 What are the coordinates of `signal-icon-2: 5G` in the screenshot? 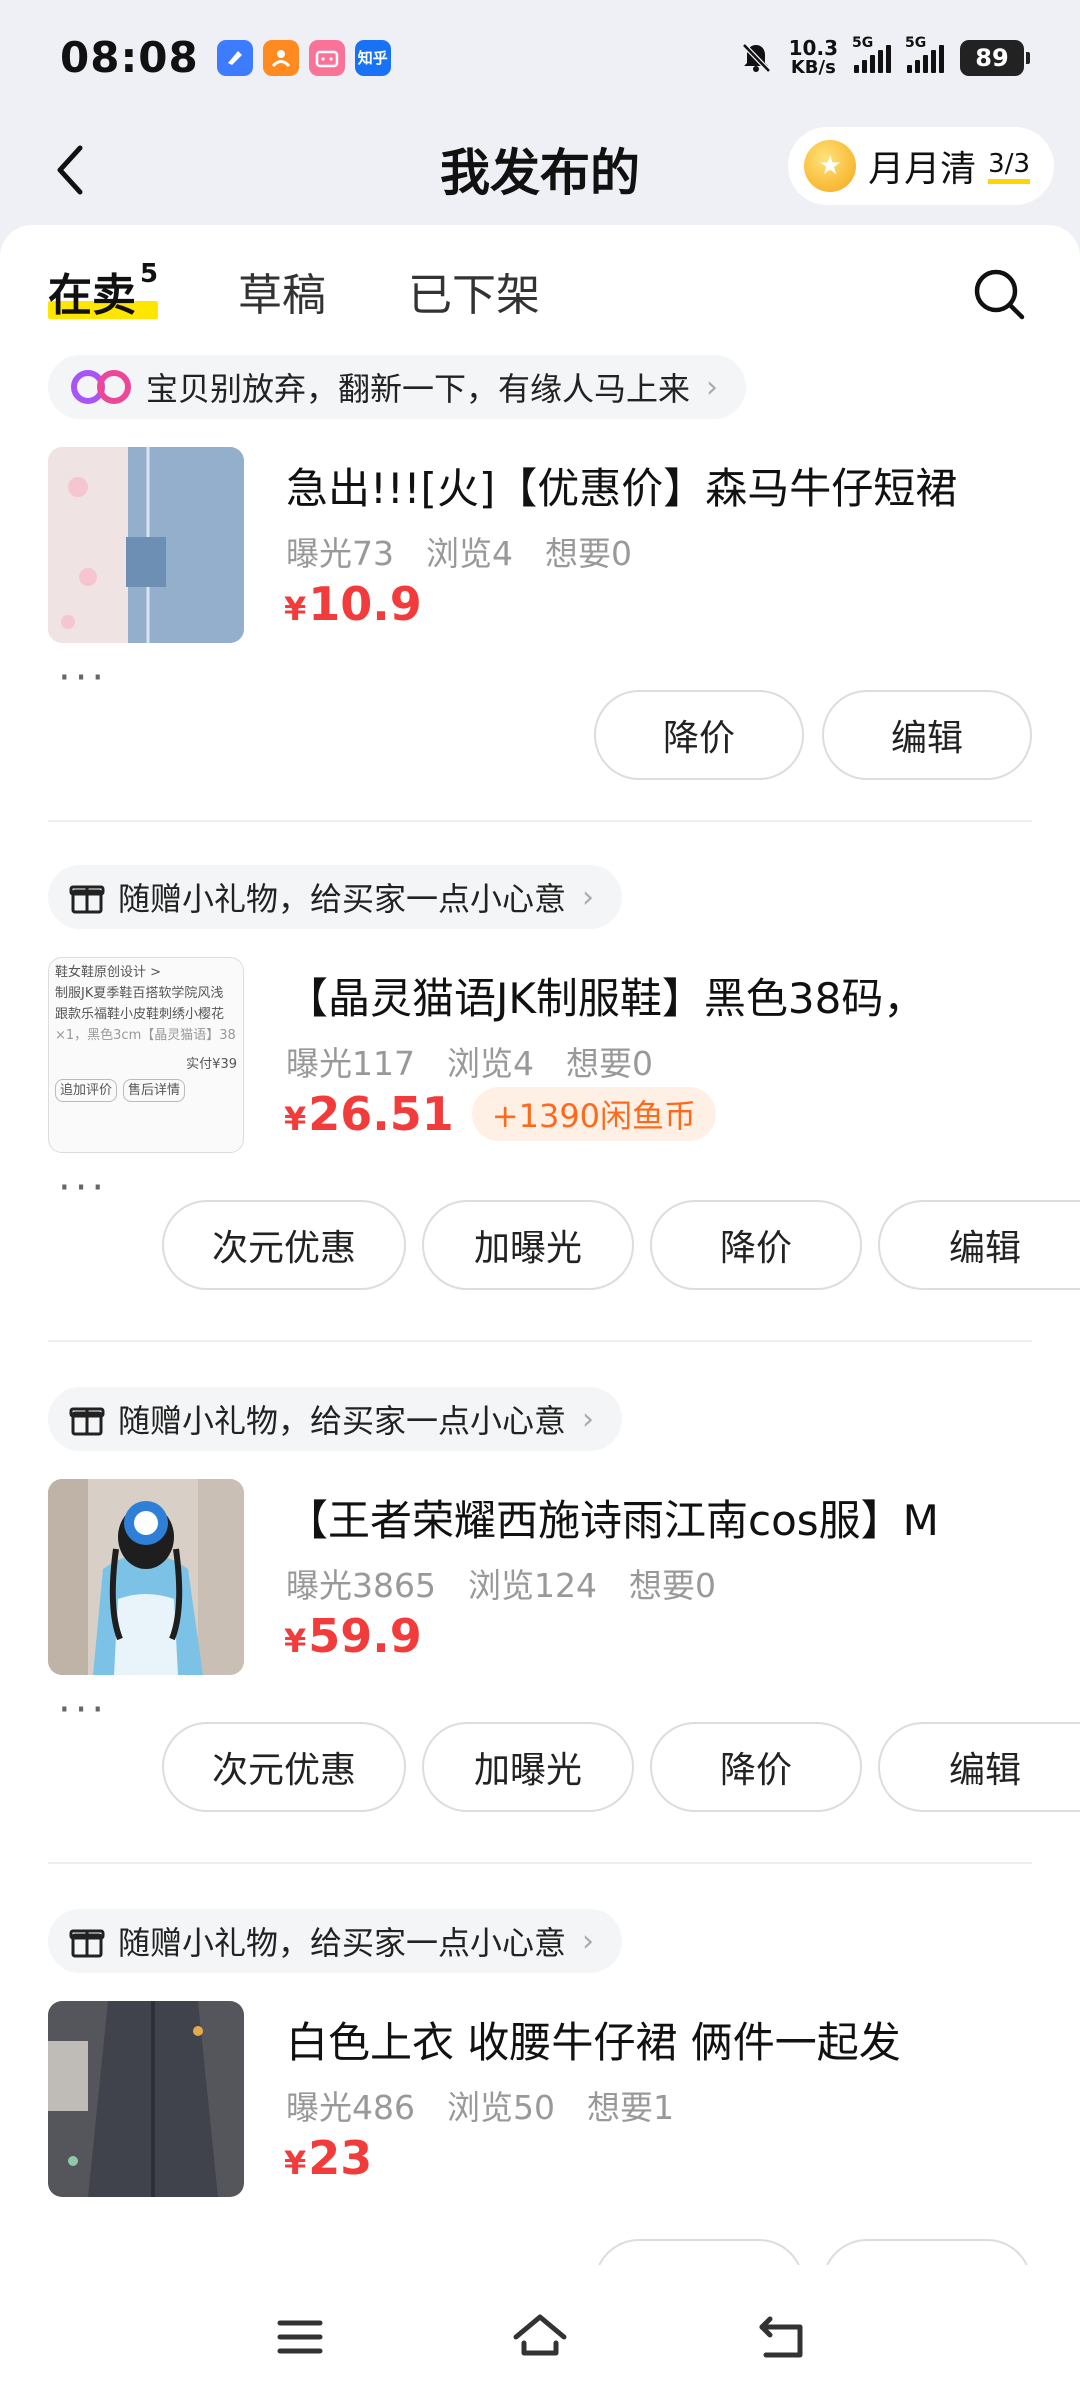 It's located at (924, 54).